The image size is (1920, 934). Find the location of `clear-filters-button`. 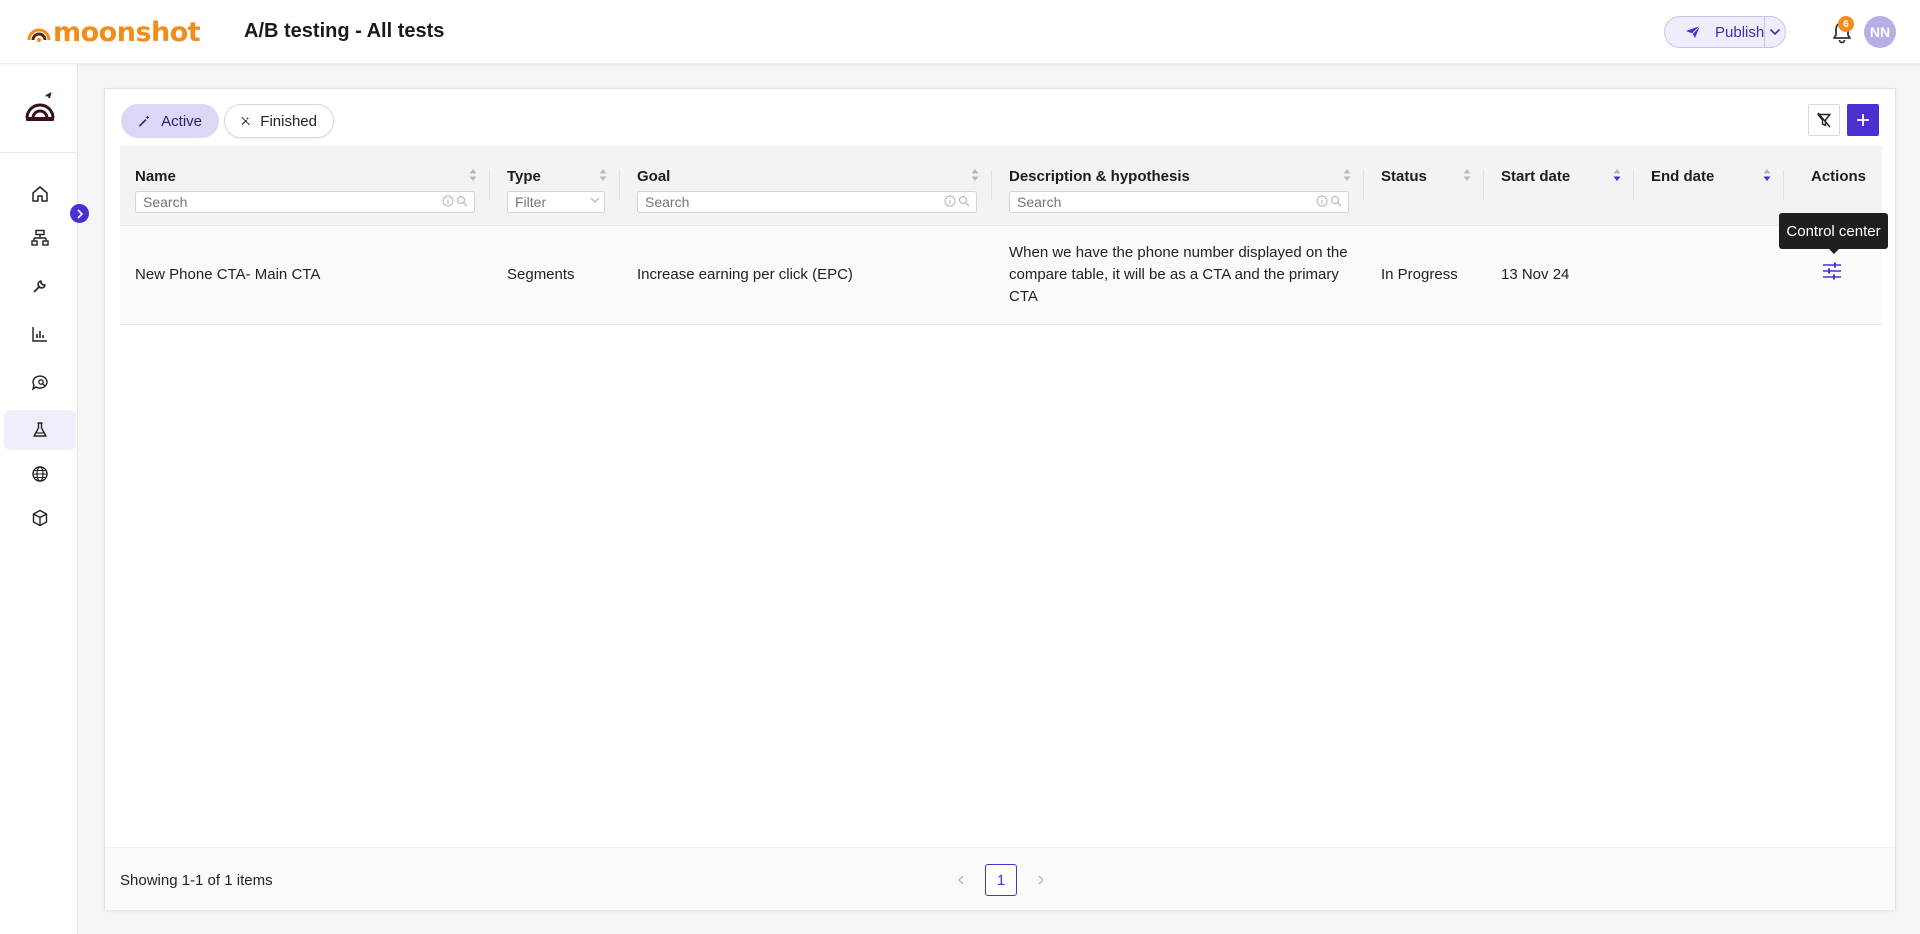

clear-filters-button is located at coordinates (1824, 120).